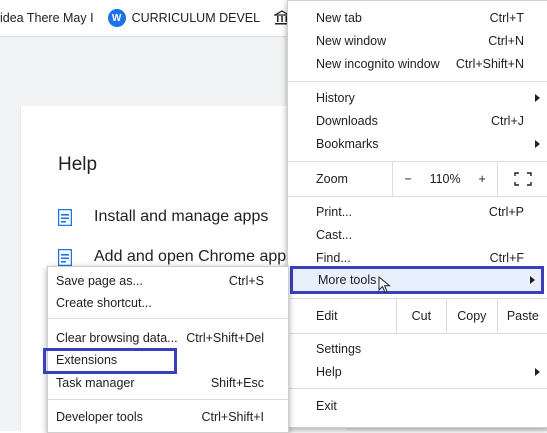 Image resolution: width=547 pixels, height=433 pixels. What do you see at coordinates (417, 40) in the screenshot?
I see `menu-new-window: New window Ctrl+N` at bounding box center [417, 40].